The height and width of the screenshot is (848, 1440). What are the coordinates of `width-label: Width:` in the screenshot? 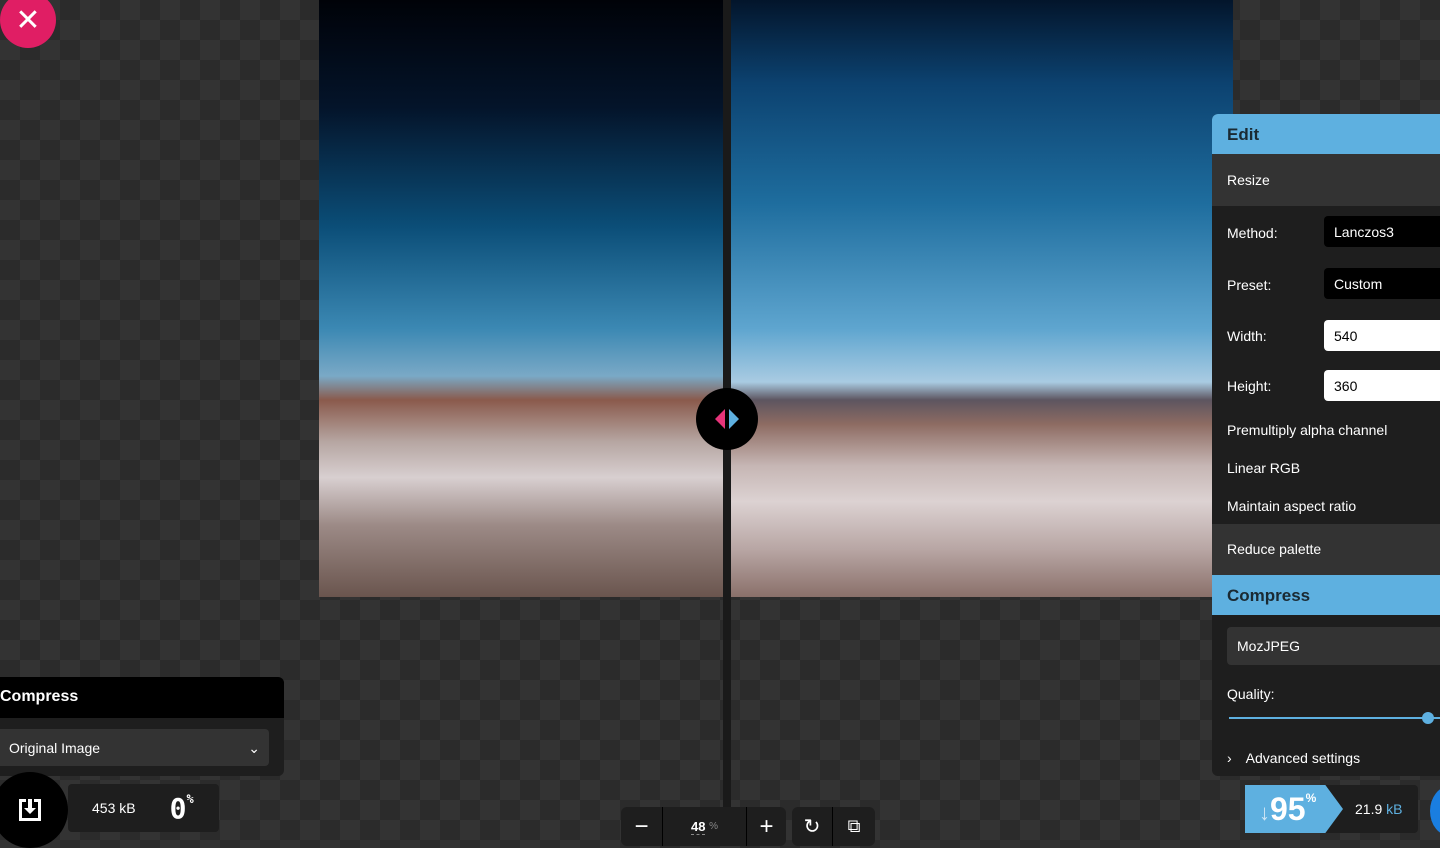 It's located at (1247, 336).